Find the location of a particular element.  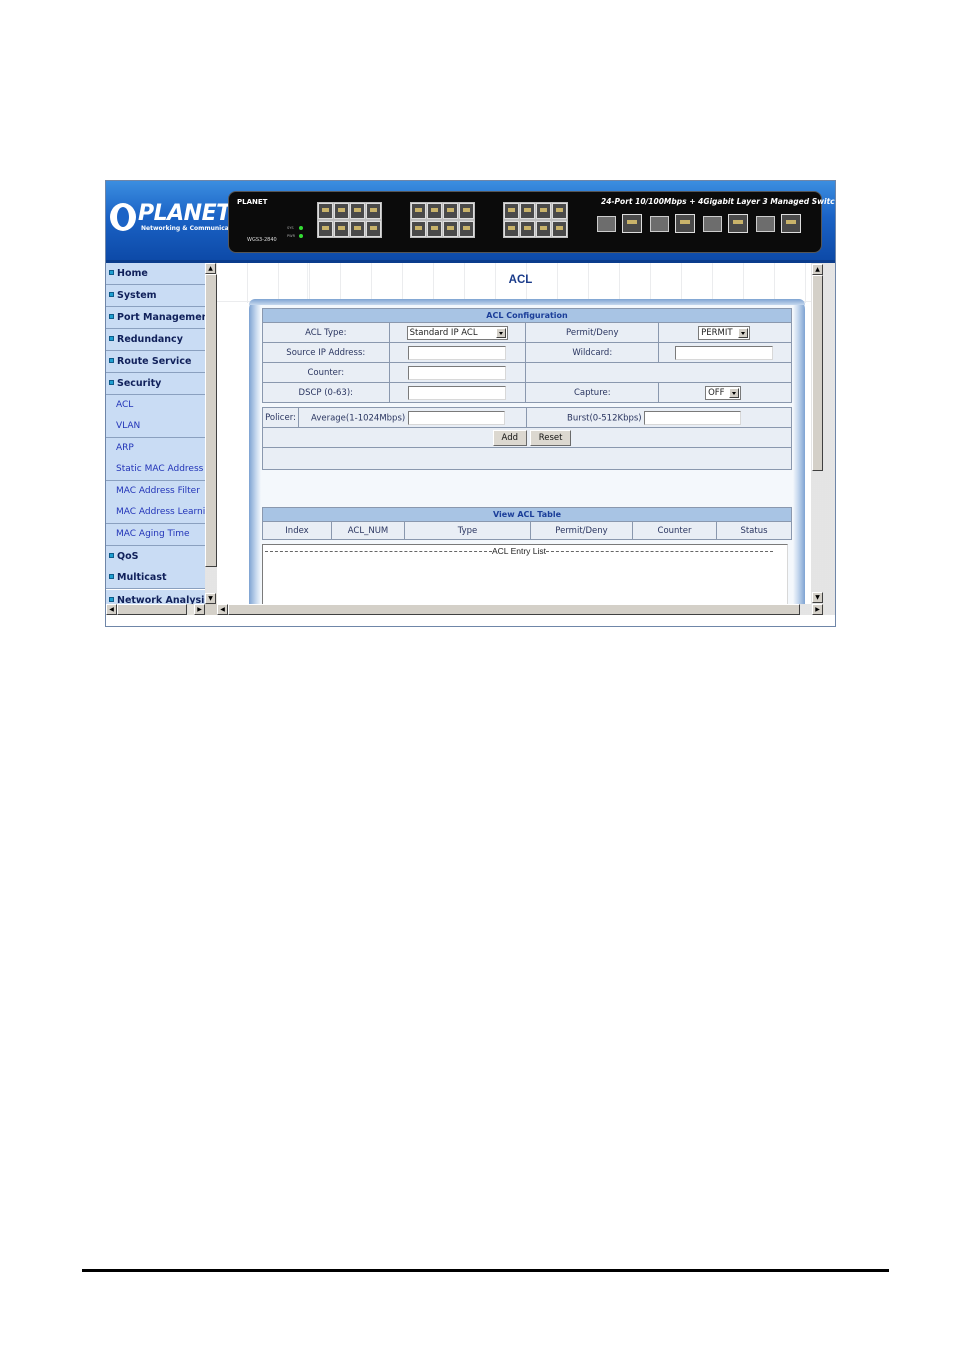

capture-select: OFF is located at coordinates (723, 392).